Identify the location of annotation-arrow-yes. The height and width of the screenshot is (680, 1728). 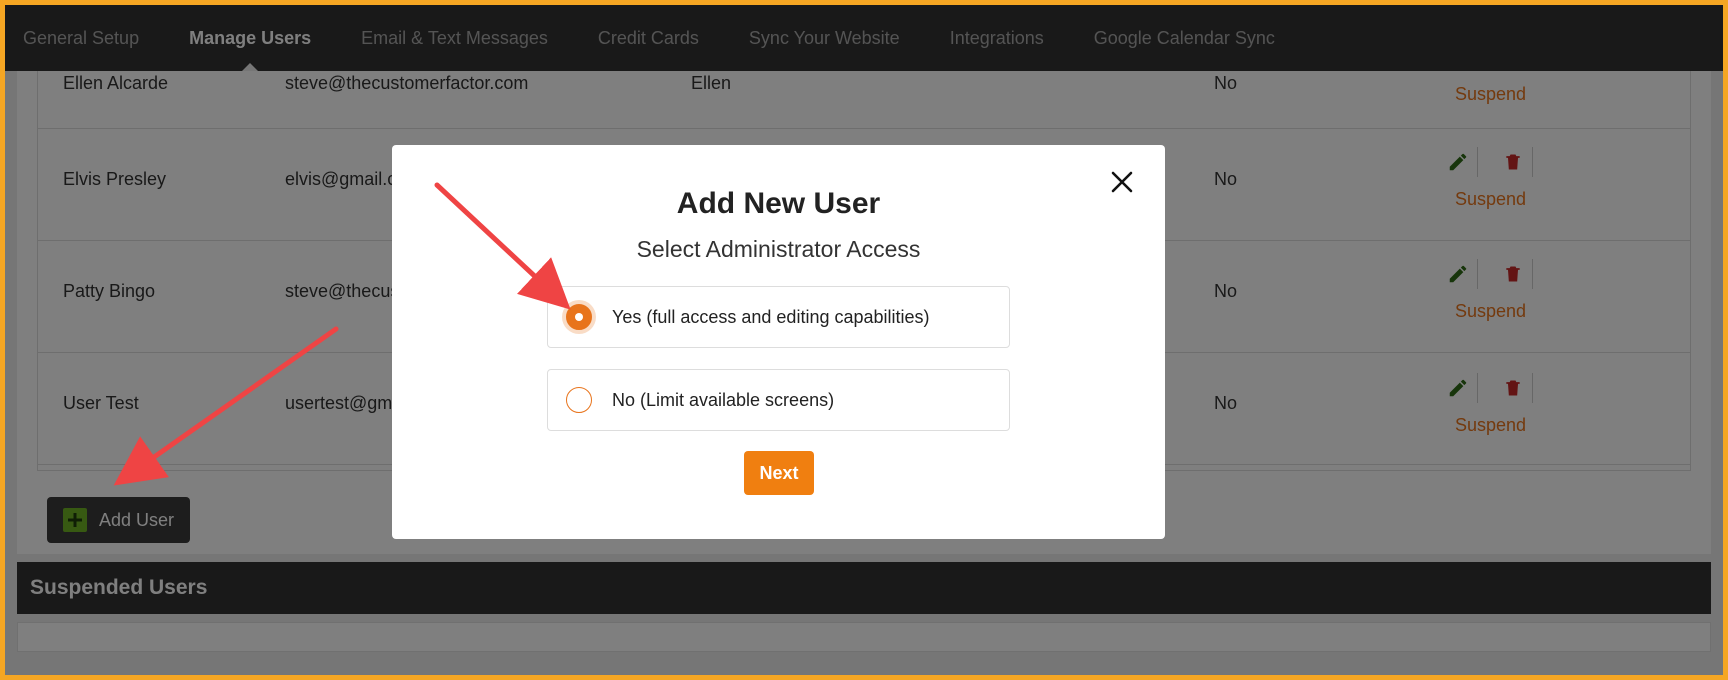
(502, 246).